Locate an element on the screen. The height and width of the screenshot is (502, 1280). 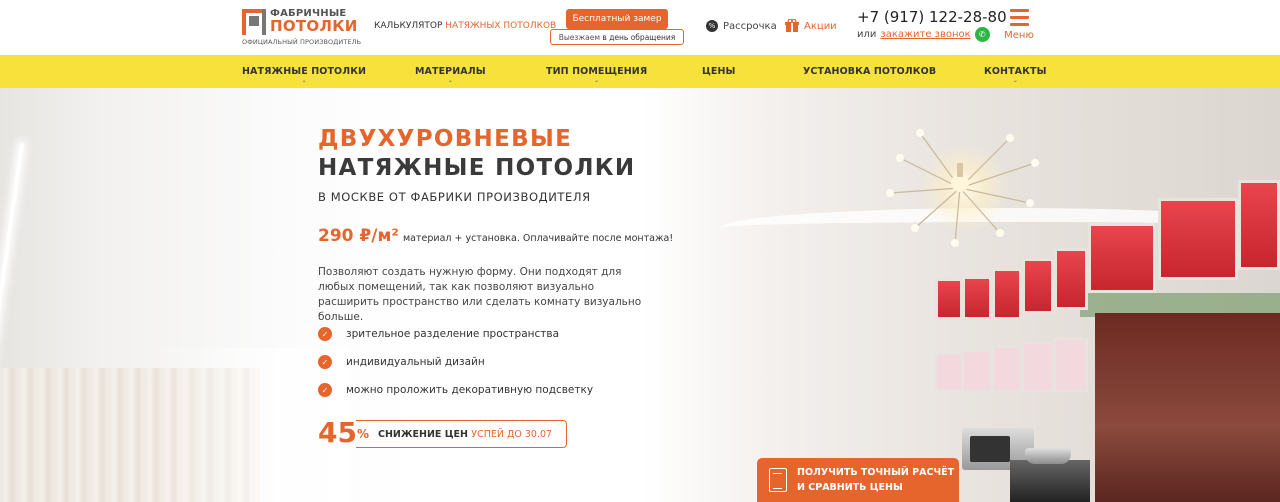
discount-label: СНИЖЕНИЕ ЦЕН УСПЕЙ ДО 30.07 is located at coordinates (465, 434).